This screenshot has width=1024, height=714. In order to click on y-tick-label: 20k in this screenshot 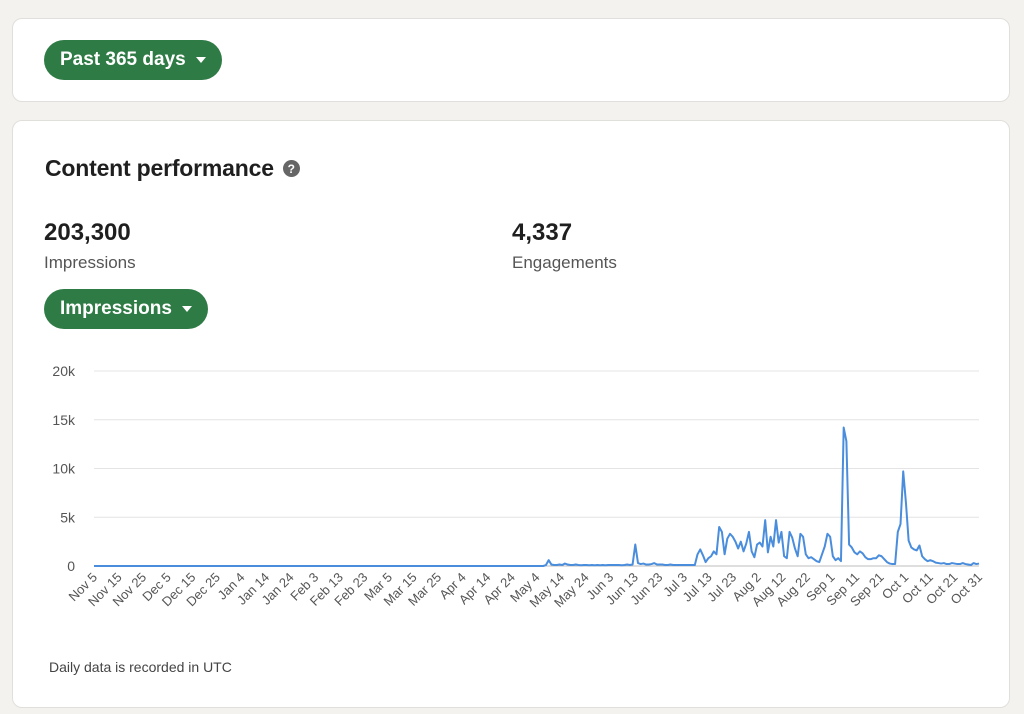, I will do `click(64, 371)`.